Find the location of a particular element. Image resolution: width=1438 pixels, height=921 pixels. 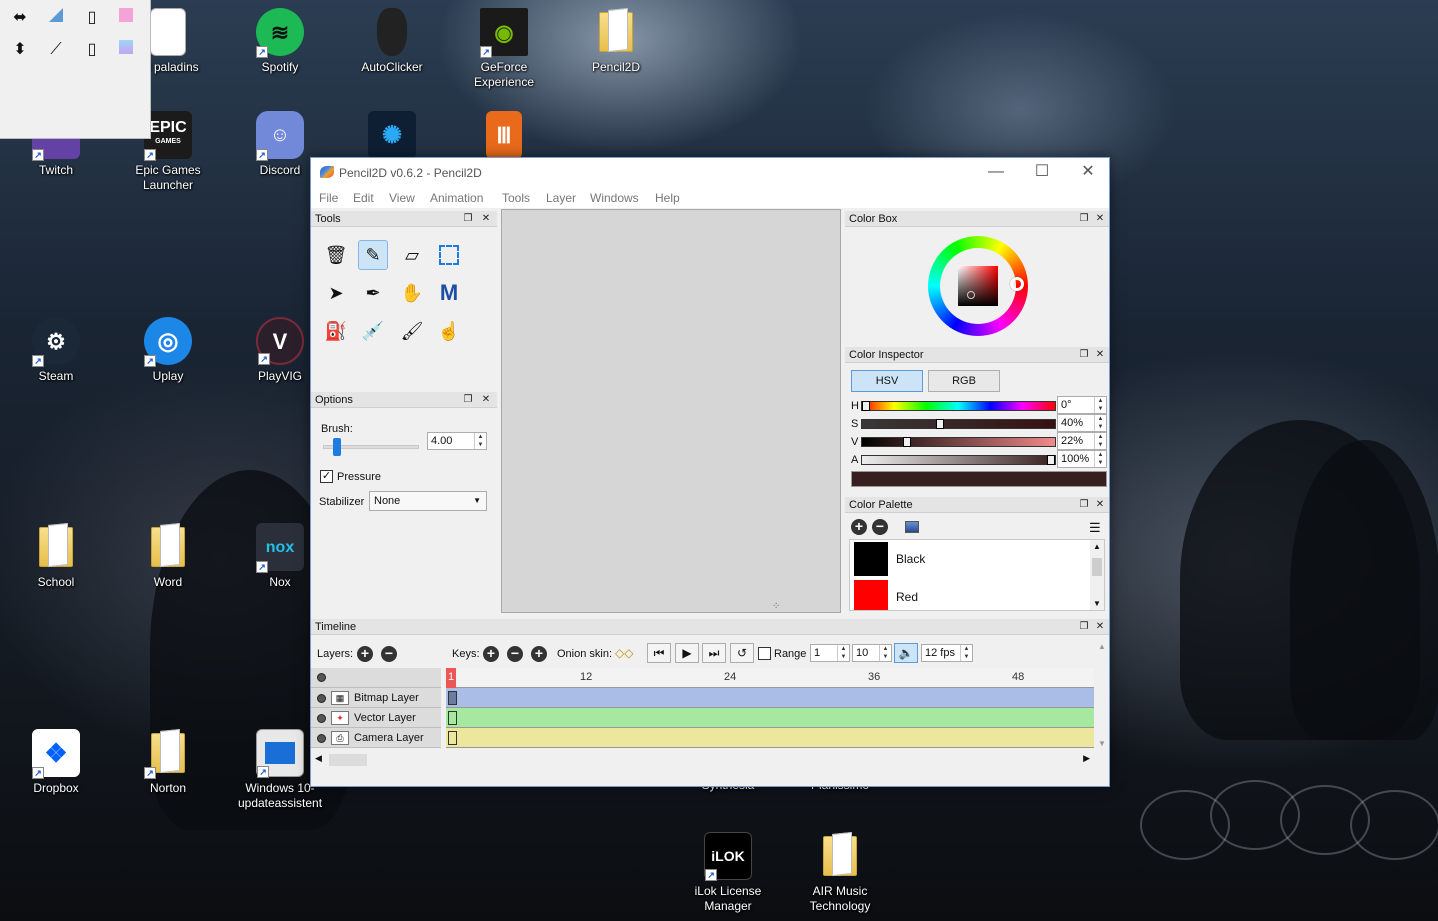

menu-edit: Edit is located at coordinates (363, 198).